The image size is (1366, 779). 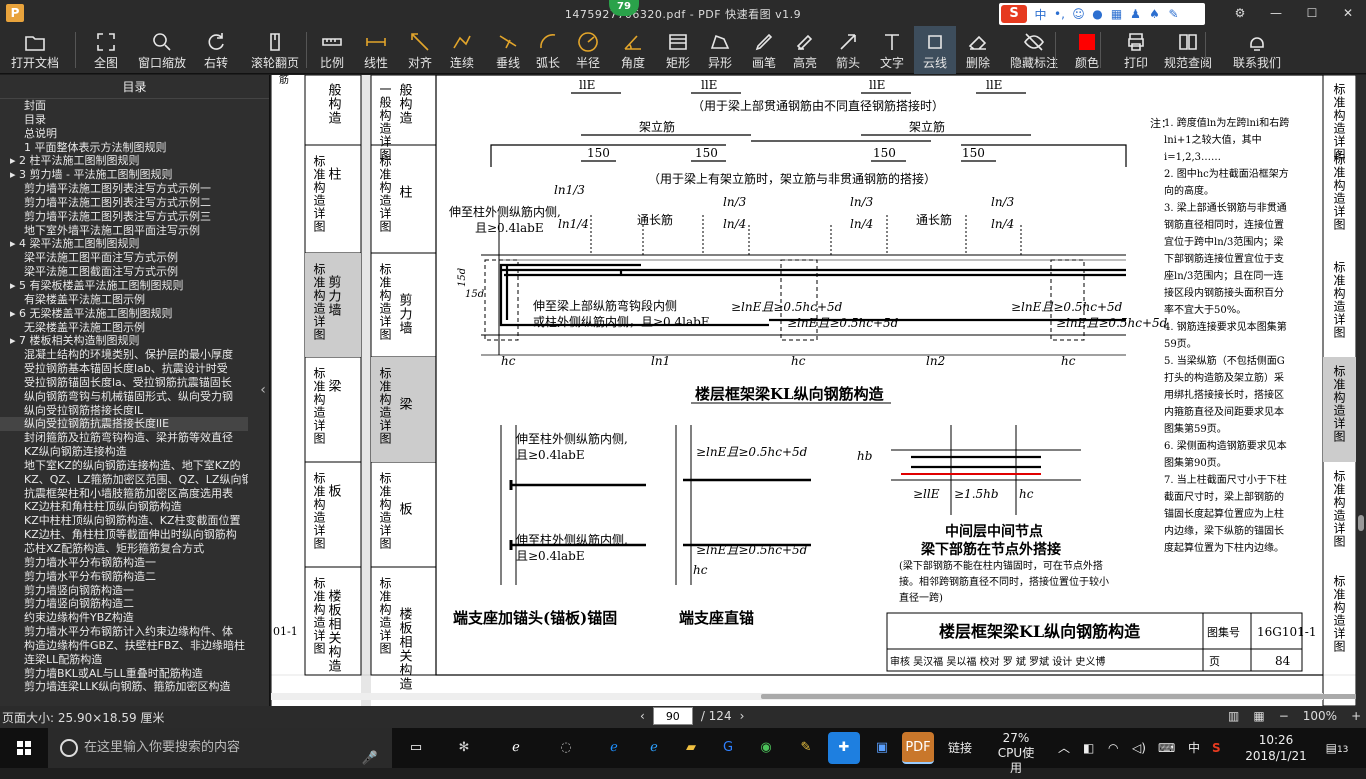 I want to click on toc-item: 剪力墙BKL或AL与LL重叠时配筋构造, so click(x=124, y=674).